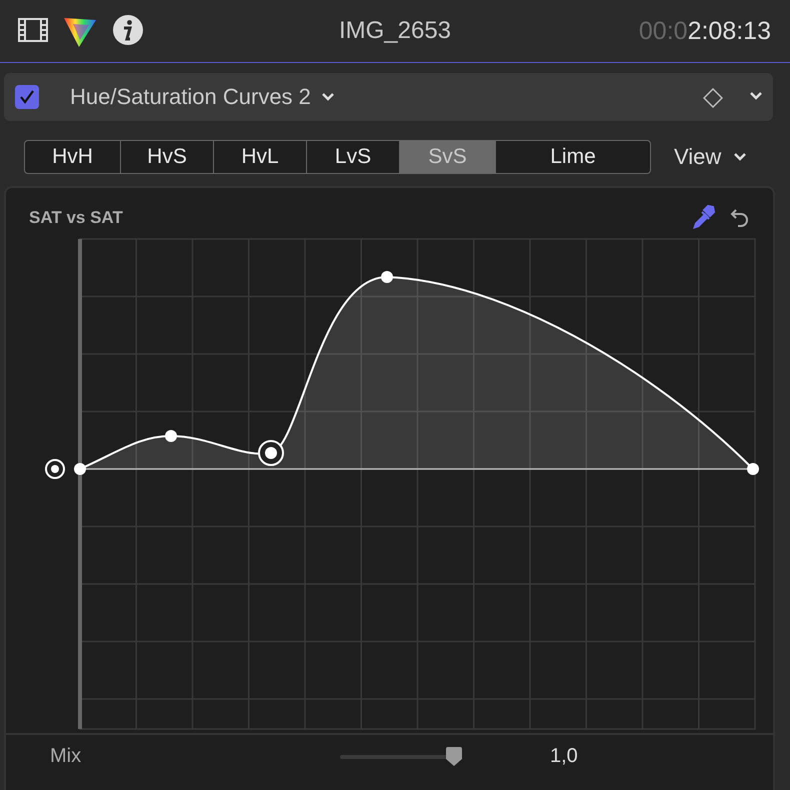  Describe the element at coordinates (128, 30) in the screenshot. I see `info-icon` at that location.